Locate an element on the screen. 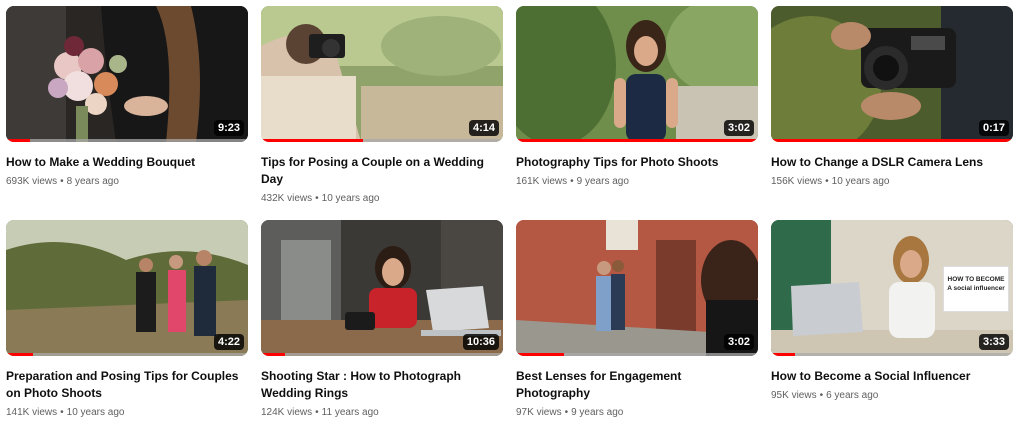 This screenshot has width=1024, height=422. video-thumbnail: 10:36 is located at coordinates (382, 288).